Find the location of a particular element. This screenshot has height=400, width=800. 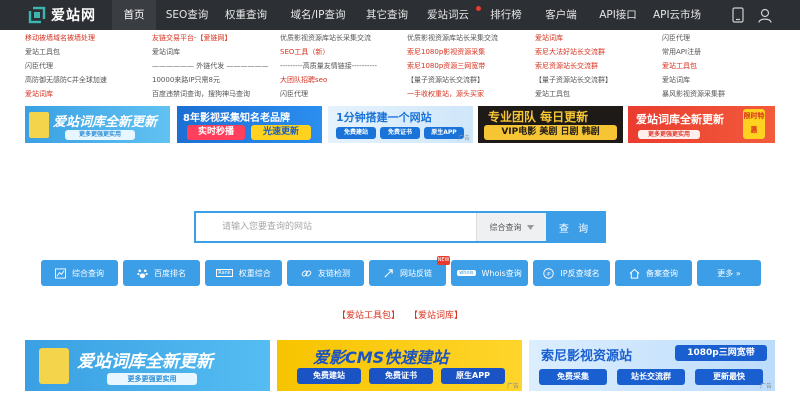

link-item: 索尼资源站长交流群 is located at coordinates (573, 66).